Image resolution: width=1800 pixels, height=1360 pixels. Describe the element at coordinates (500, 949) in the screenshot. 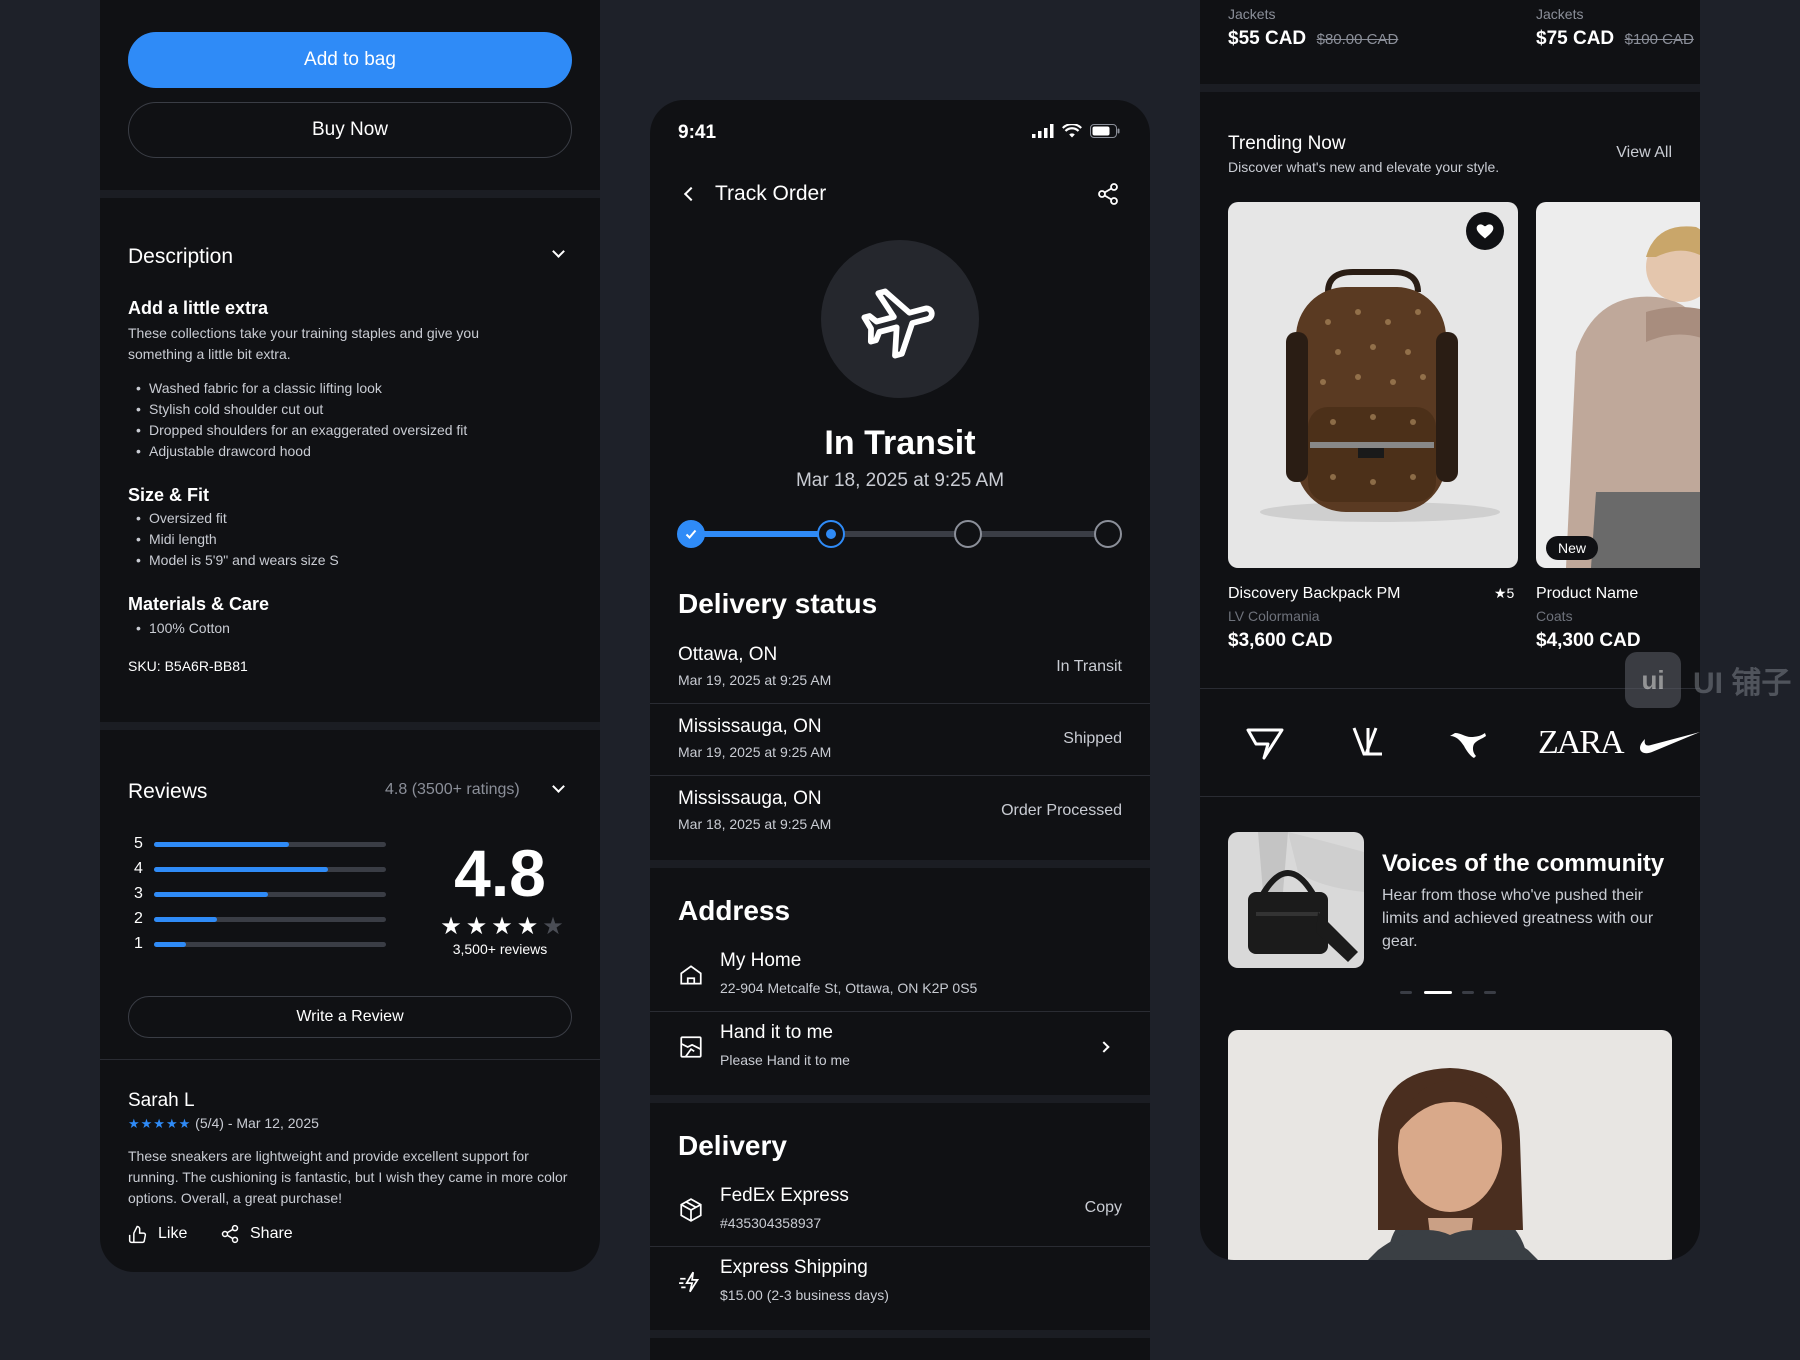

I see `rating-count: 3,500+ reviews` at that location.